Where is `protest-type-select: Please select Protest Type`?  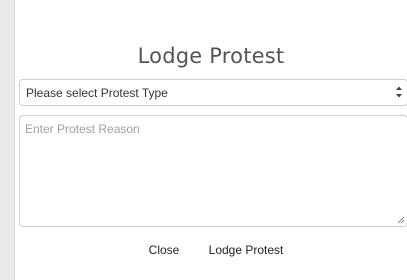
protest-type-select: Please select Protest Type is located at coordinates (213, 92).